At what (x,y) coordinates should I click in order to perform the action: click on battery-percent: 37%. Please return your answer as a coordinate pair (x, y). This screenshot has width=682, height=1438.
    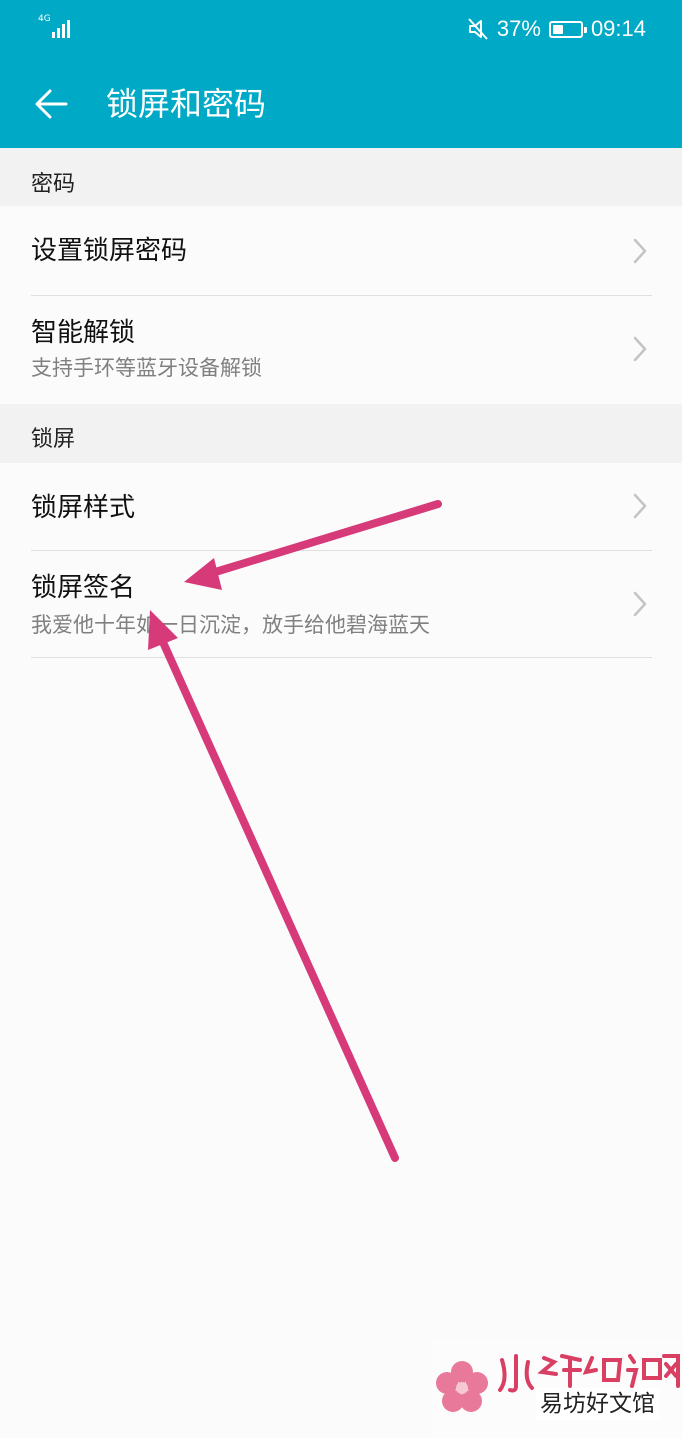
    Looking at the image, I should click on (518, 28).